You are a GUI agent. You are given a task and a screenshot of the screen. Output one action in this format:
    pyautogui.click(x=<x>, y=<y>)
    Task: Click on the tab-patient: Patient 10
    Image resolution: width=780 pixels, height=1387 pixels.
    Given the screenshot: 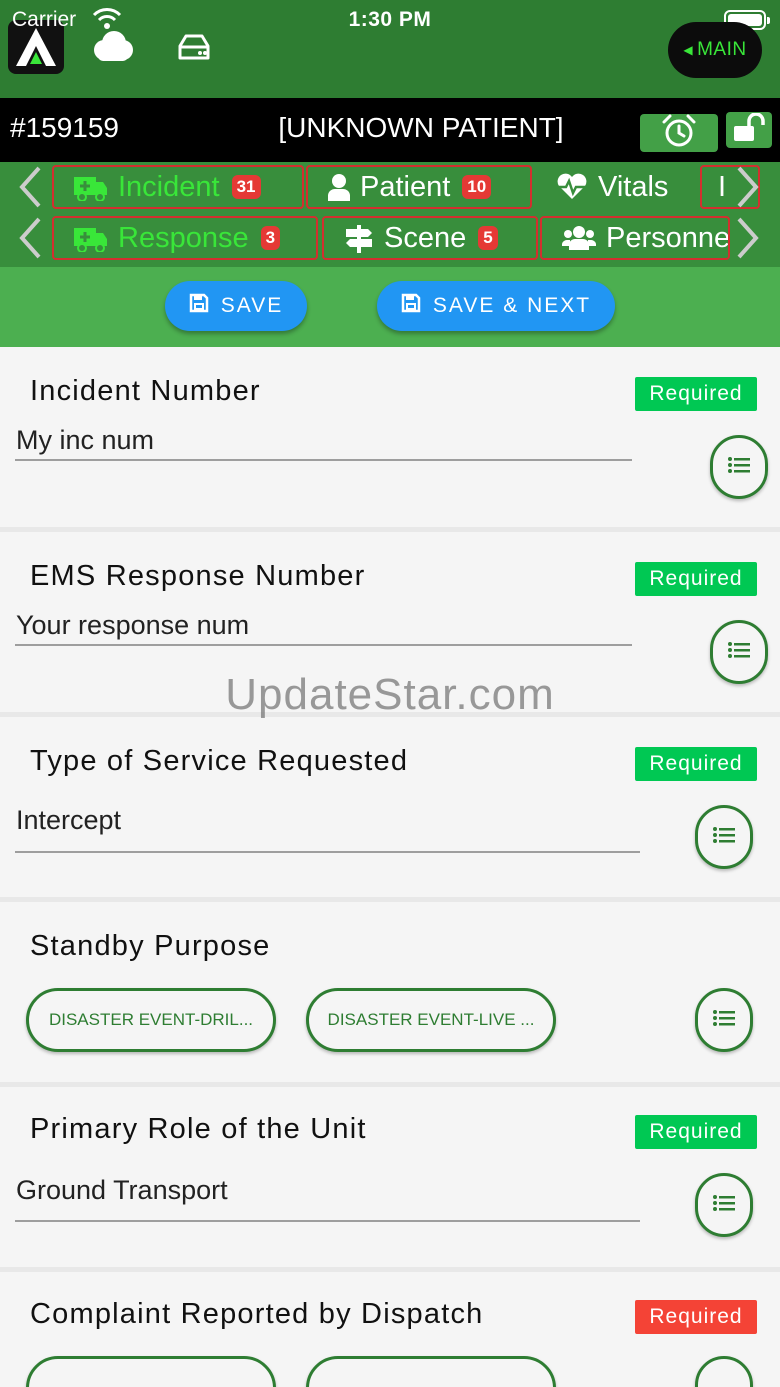 What is the action you would take?
    pyautogui.click(x=419, y=187)
    